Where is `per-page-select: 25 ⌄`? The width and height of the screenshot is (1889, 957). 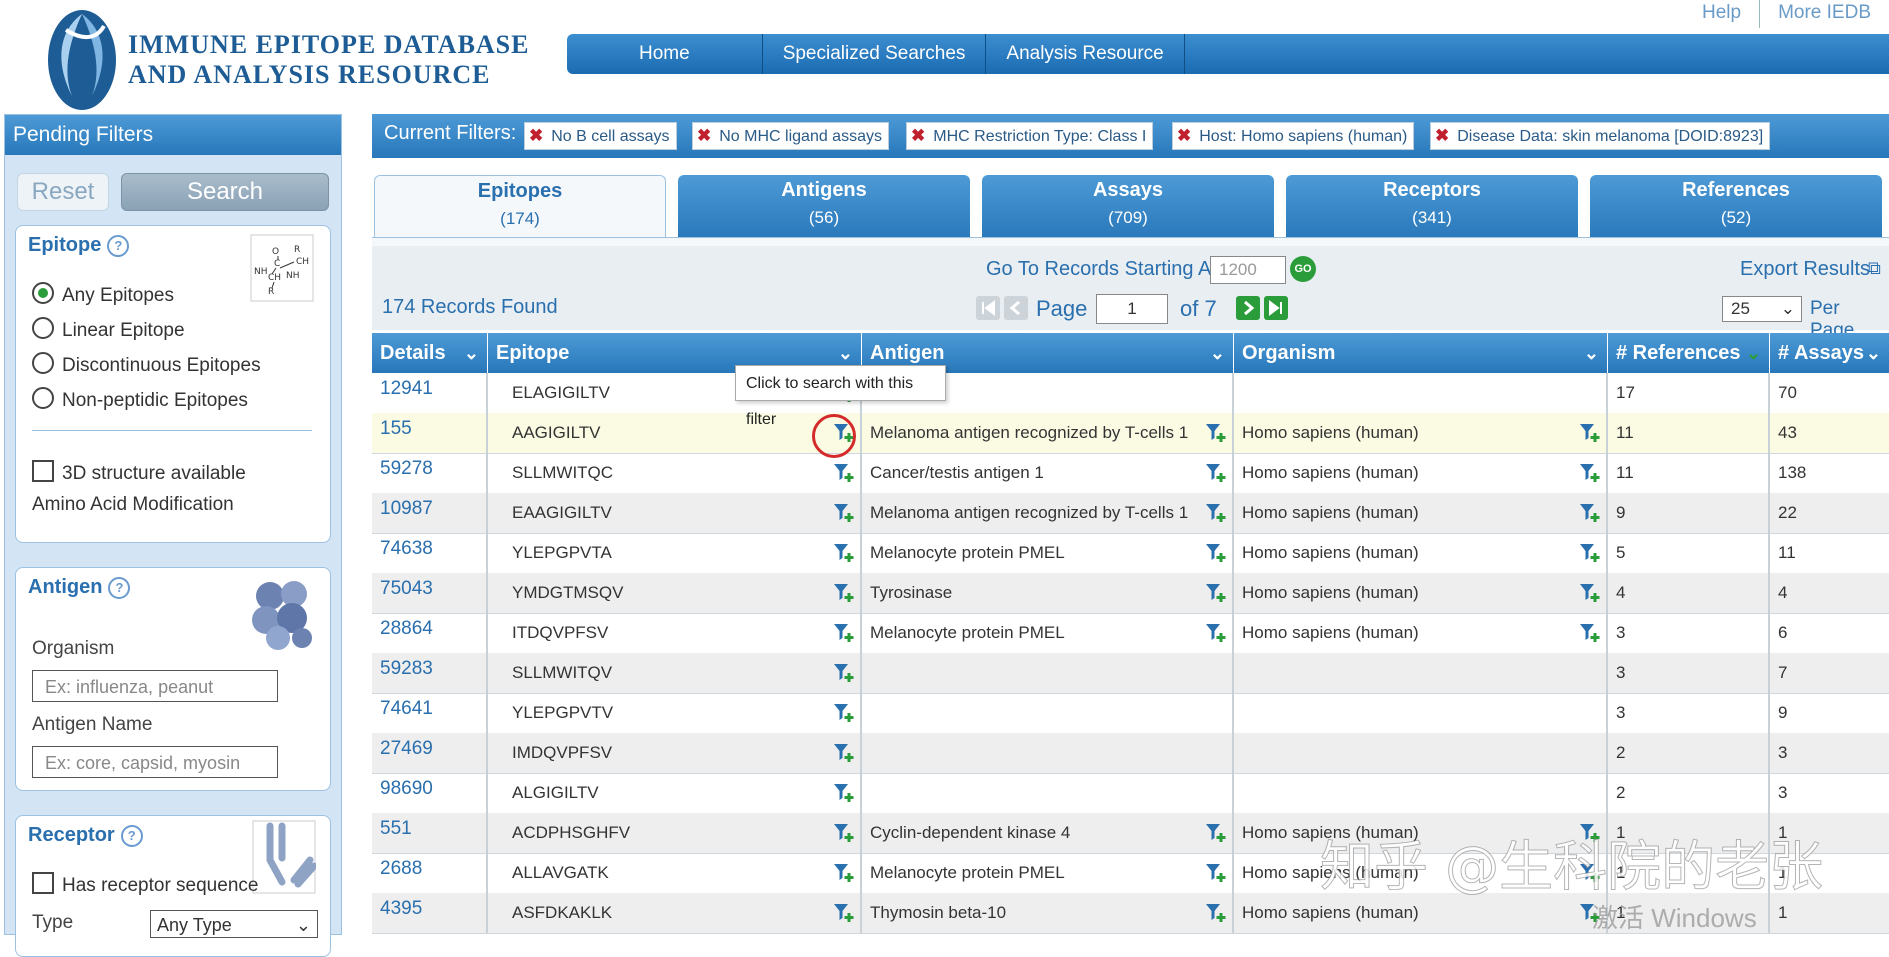
per-page-select: 25 ⌄ is located at coordinates (1762, 309).